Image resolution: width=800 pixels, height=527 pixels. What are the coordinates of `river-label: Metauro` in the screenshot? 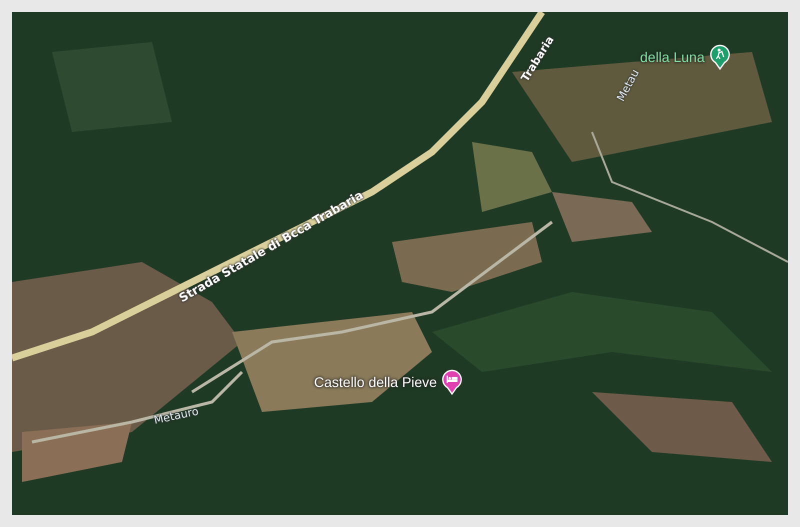 It's located at (176, 415).